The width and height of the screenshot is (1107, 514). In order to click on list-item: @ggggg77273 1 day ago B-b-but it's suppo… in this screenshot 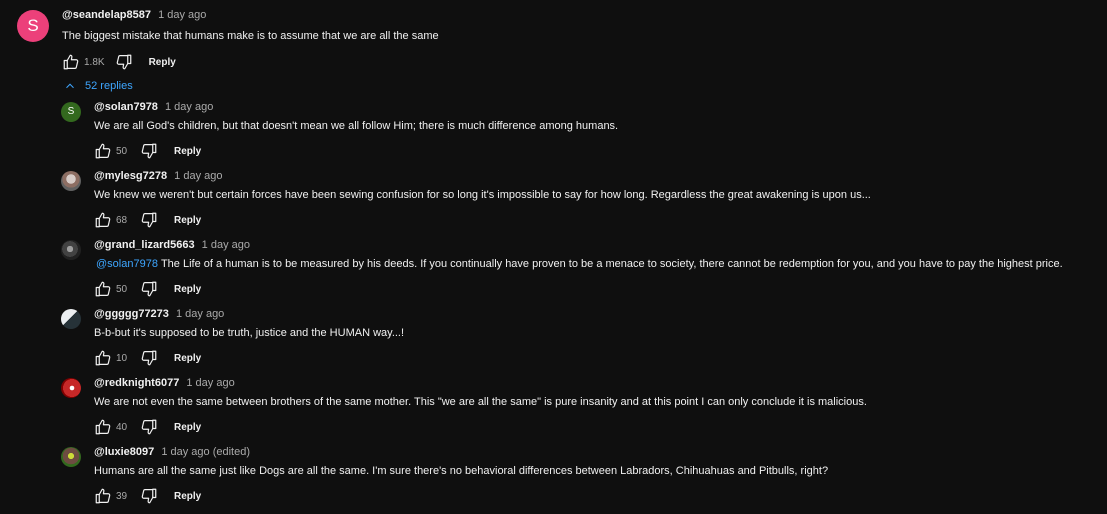, I will do `click(581, 341)`.